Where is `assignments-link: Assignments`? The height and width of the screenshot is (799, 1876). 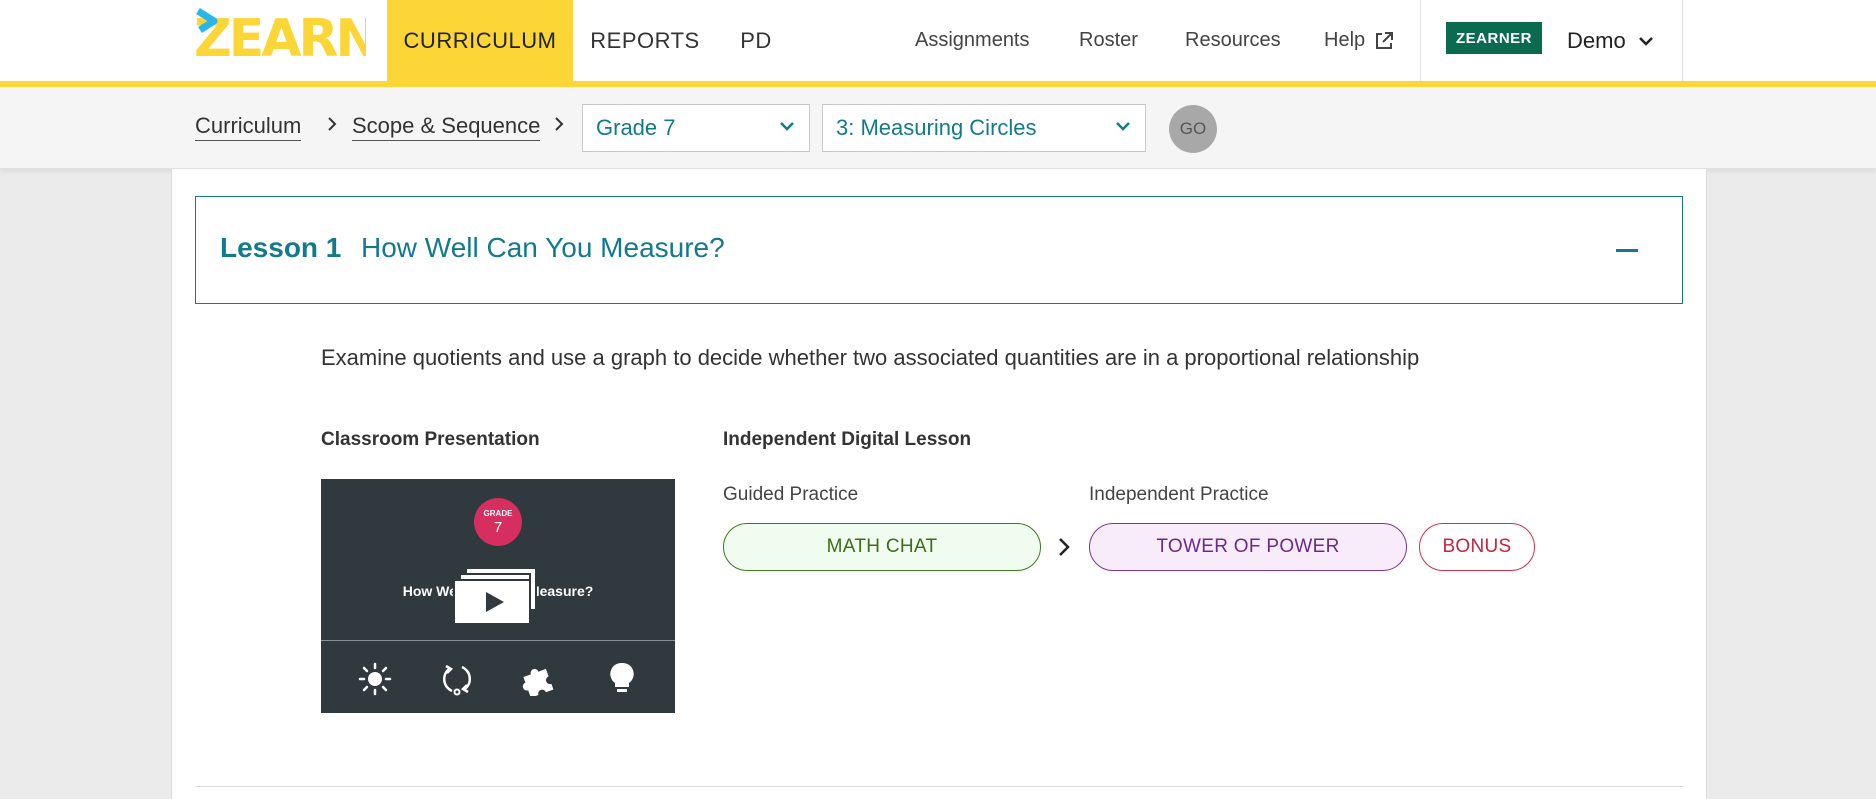
assignments-link: Assignments is located at coordinates (972, 40).